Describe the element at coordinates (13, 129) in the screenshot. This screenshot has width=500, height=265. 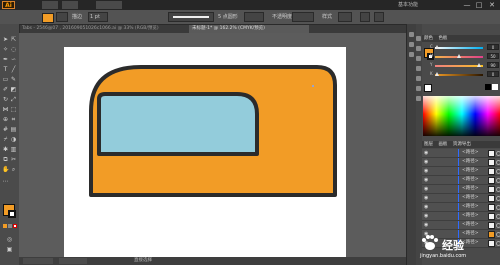
I see `gradient-tool-icon: ▤` at that location.